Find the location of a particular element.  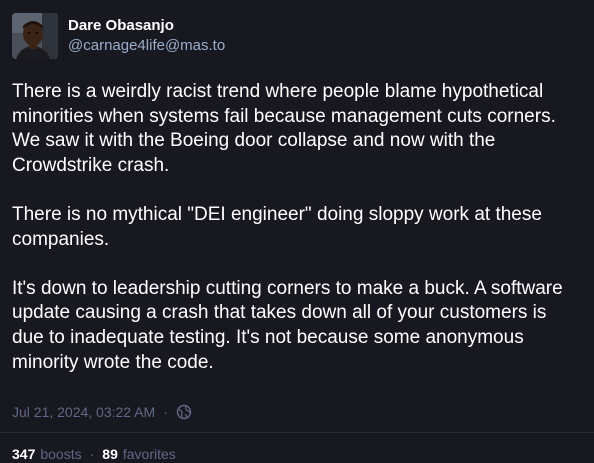

boosts-link: 347 boosts is located at coordinates (47, 454).